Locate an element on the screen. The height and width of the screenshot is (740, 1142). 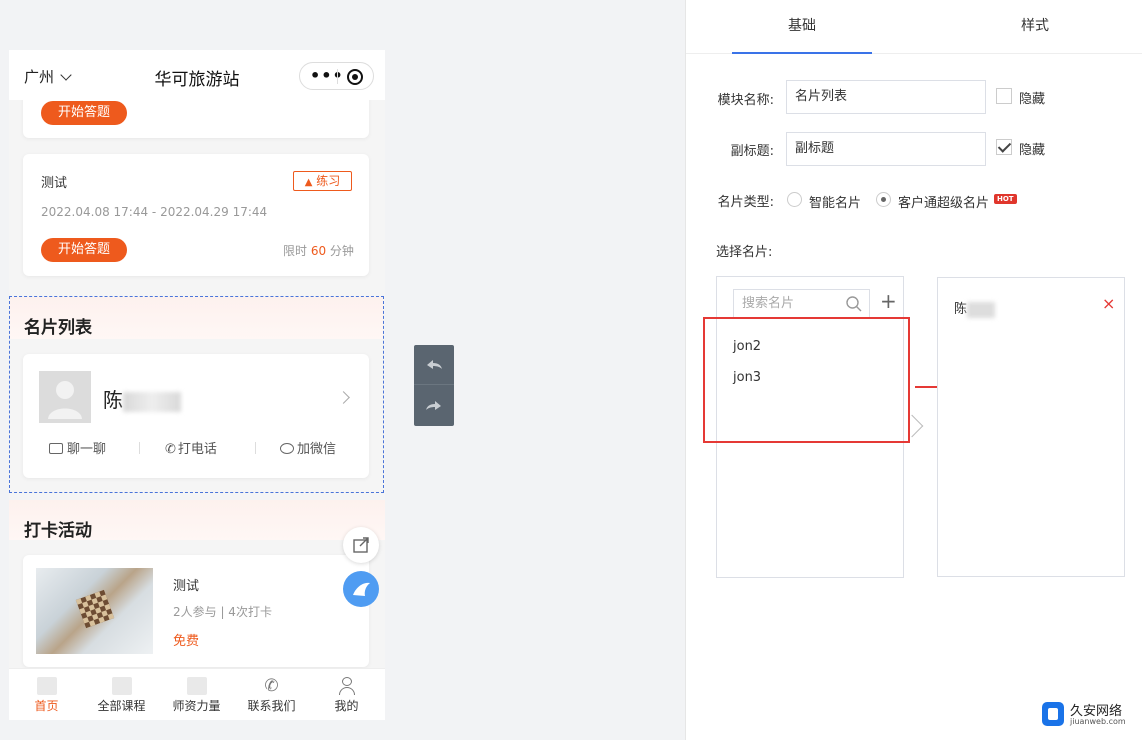
watermark-logo-icon is located at coordinates (1053, 714).